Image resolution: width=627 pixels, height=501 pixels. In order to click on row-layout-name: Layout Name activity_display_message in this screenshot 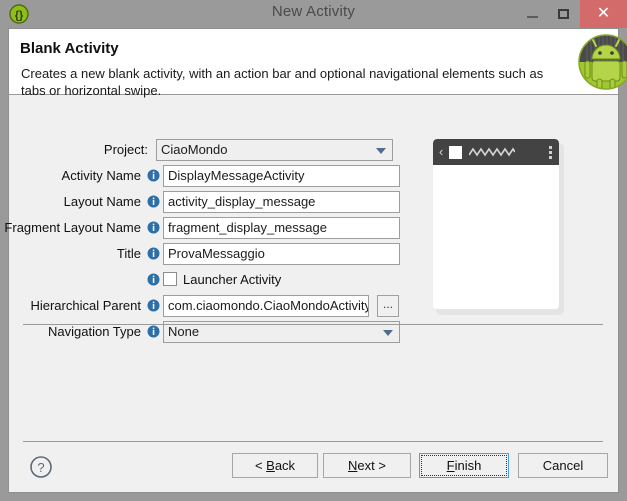, I will do `click(209, 202)`.